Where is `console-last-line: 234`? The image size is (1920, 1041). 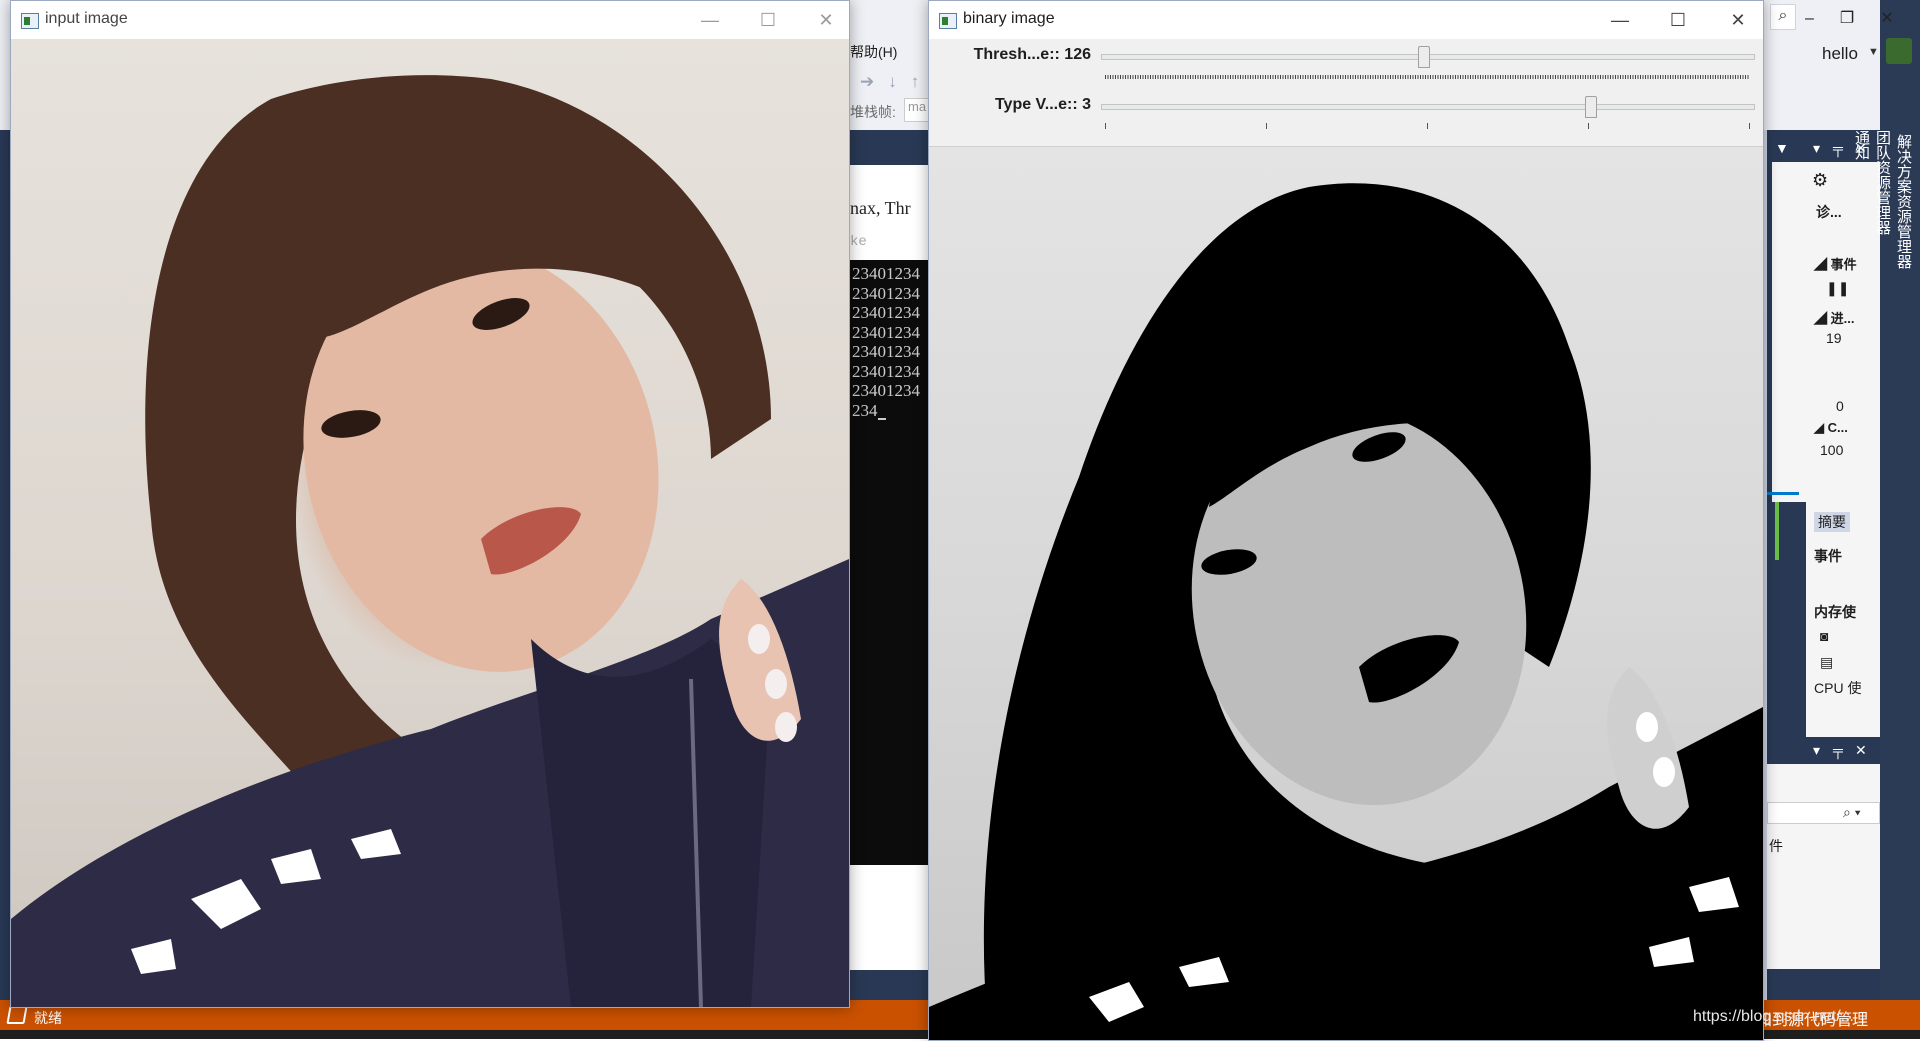
console-last-line: 234 is located at coordinates (865, 410).